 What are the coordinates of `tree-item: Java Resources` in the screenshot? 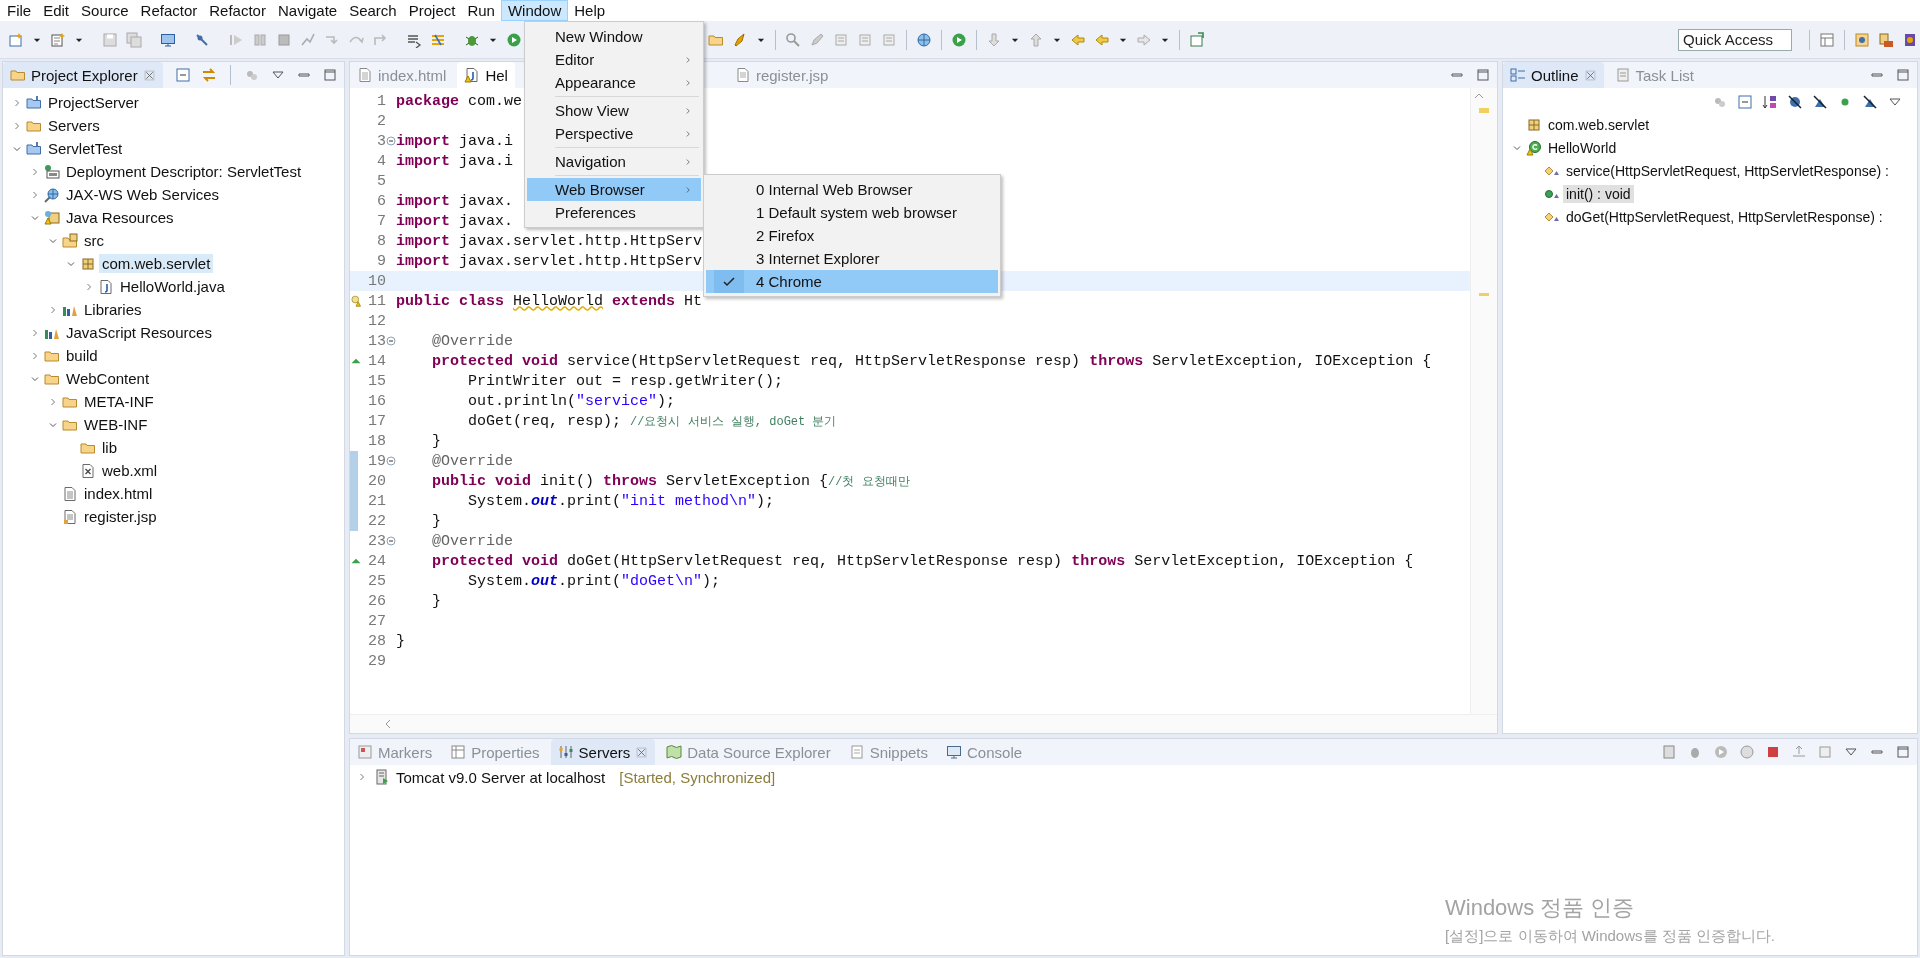 It's located at (120, 217).